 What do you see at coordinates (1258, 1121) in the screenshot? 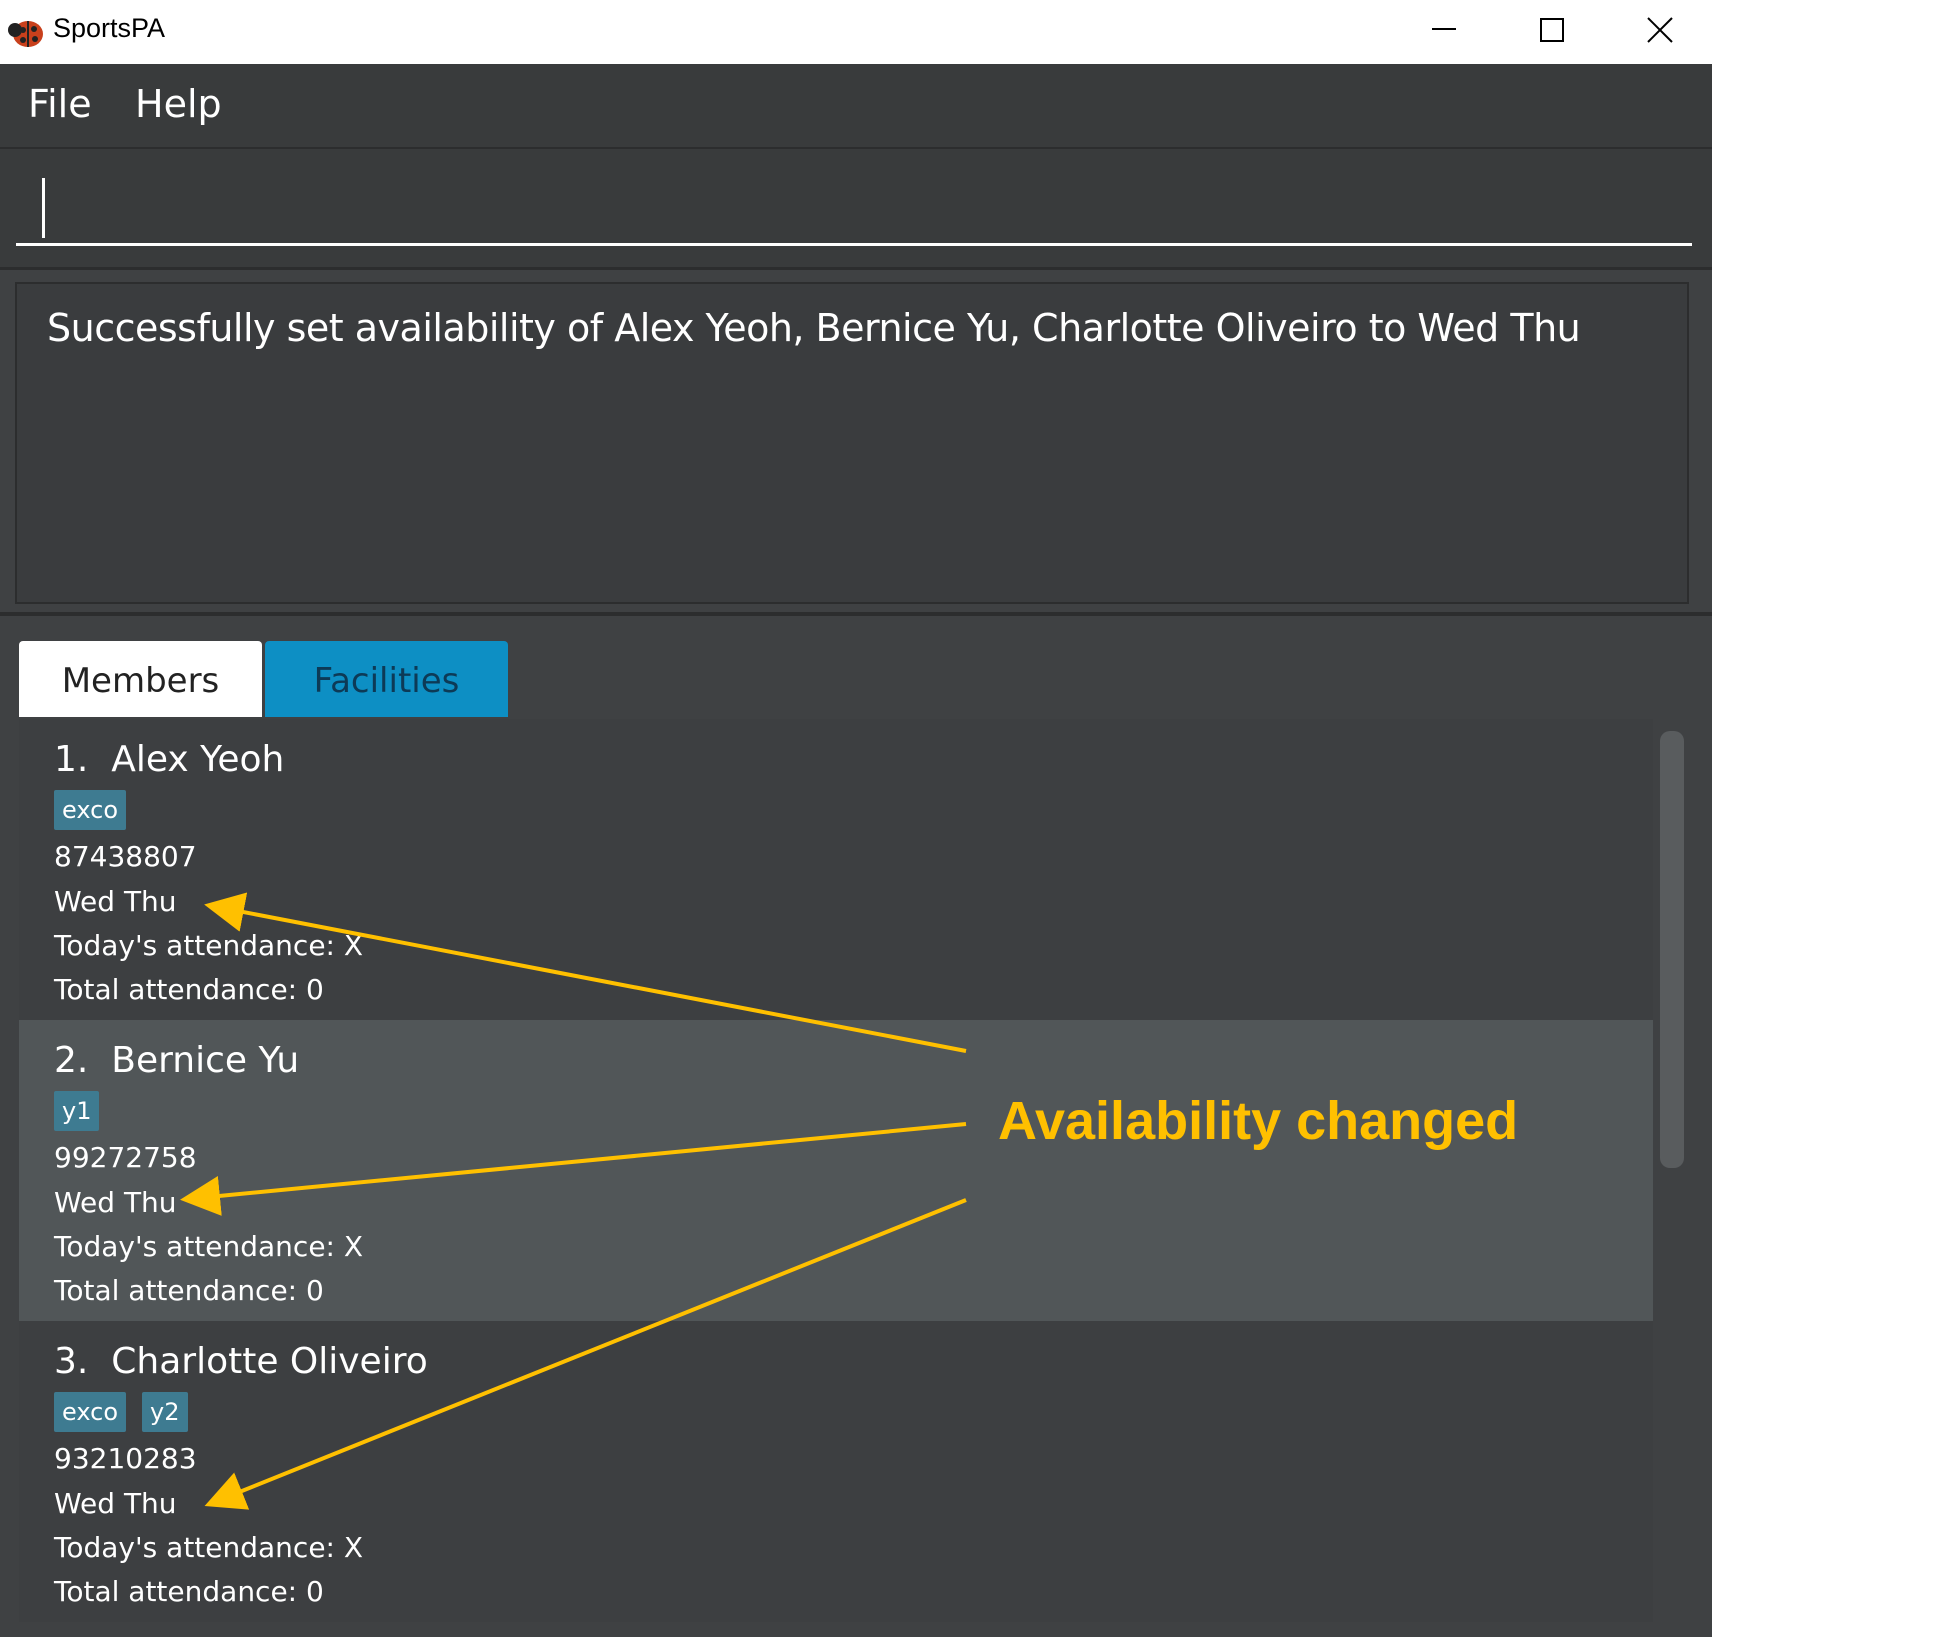
I see `annotation-label: Availability changed` at bounding box center [1258, 1121].